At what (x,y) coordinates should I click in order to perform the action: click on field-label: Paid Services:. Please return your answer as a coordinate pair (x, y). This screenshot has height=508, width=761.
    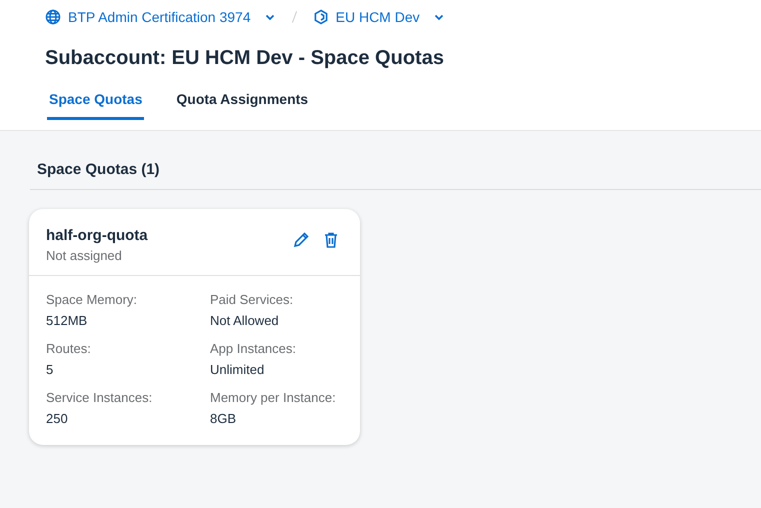
    Looking at the image, I should click on (252, 299).